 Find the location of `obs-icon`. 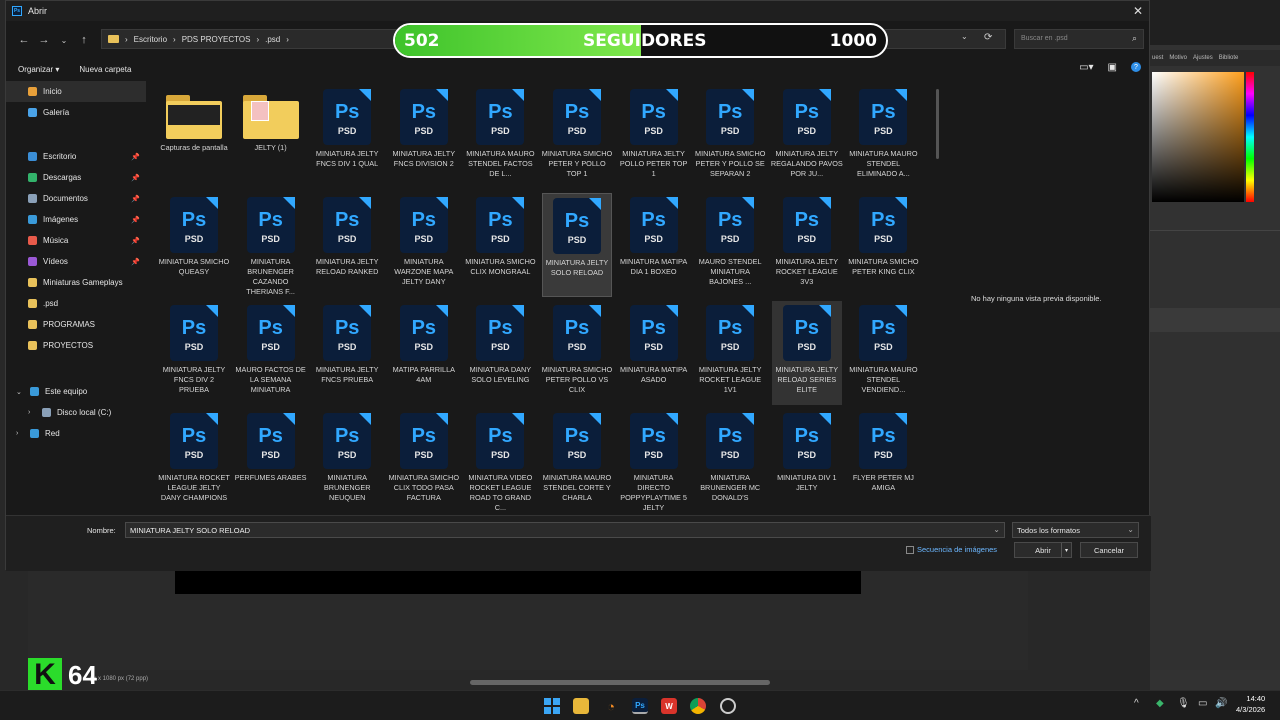

obs-icon is located at coordinates (728, 706).